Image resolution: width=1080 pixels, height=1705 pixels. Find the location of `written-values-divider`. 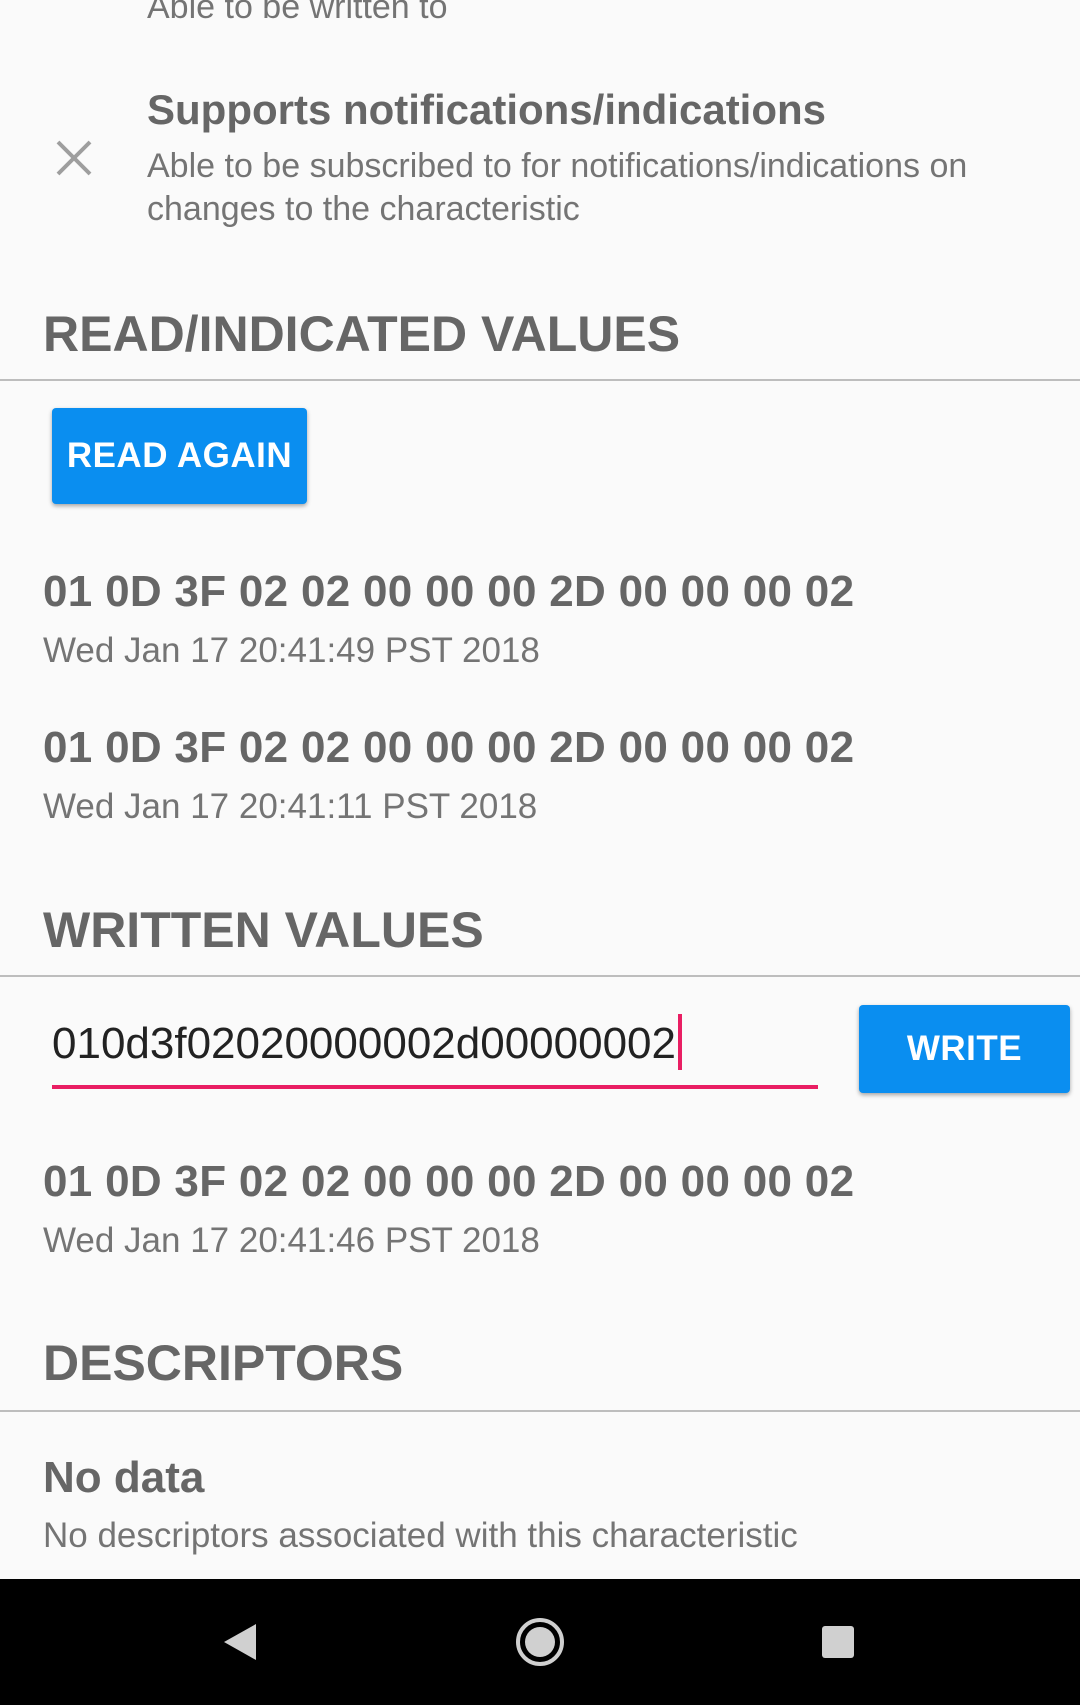

written-values-divider is located at coordinates (540, 976).